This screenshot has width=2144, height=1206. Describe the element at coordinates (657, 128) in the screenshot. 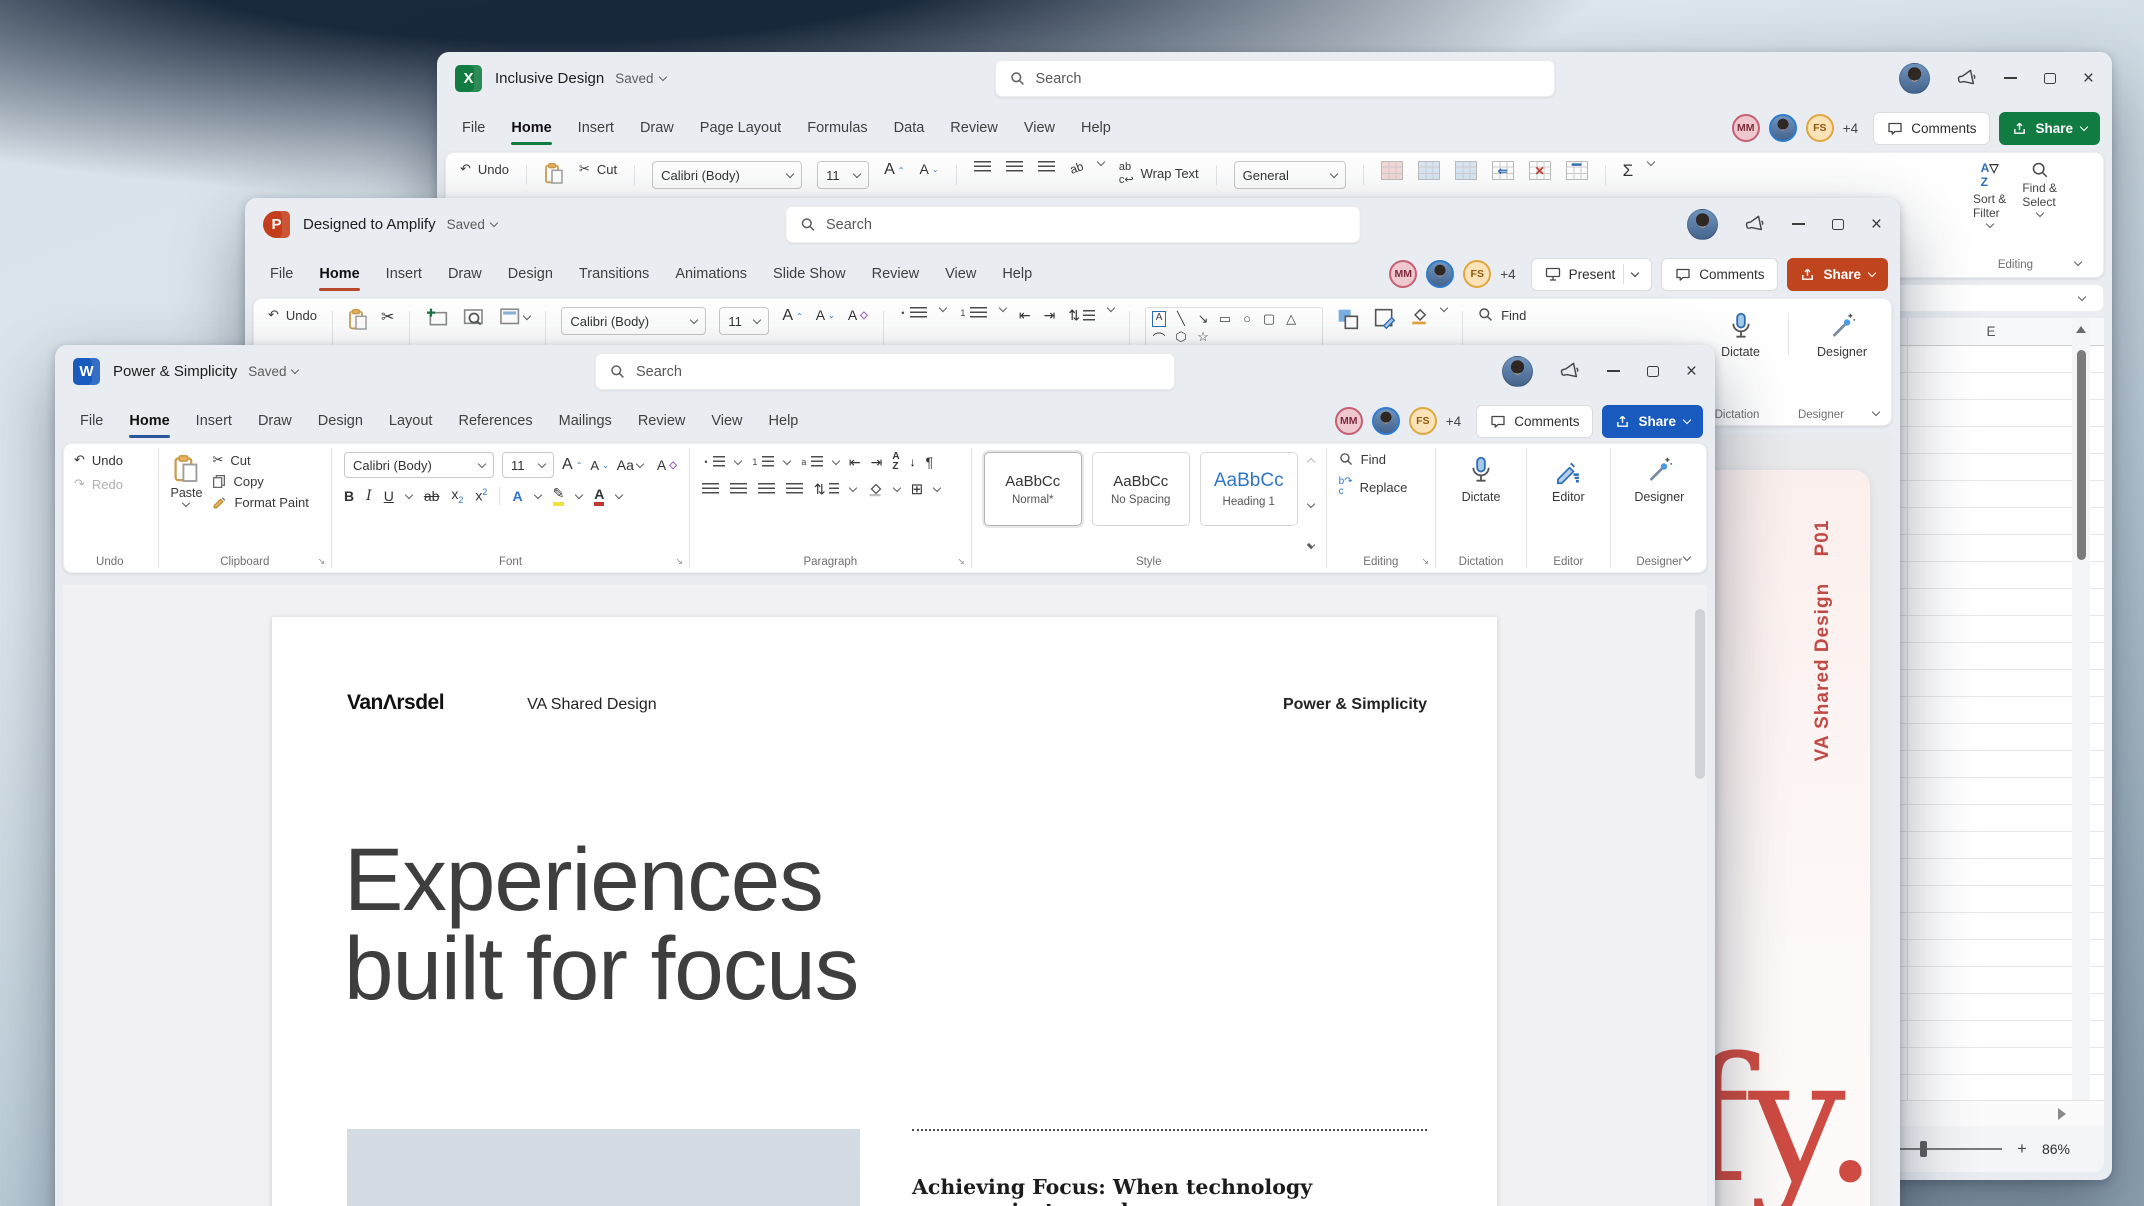

I see `excel-tab-draw: Draw` at that location.